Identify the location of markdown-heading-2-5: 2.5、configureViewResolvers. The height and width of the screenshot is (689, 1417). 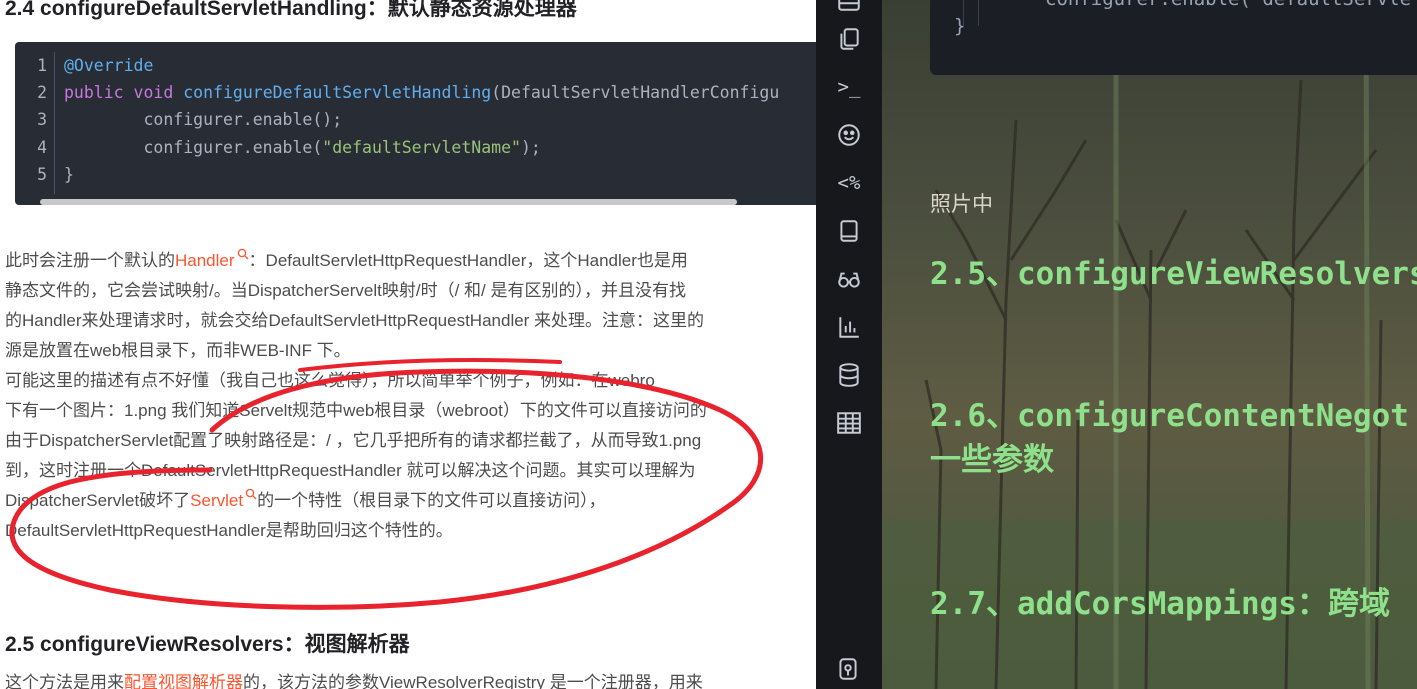
(1173, 274).